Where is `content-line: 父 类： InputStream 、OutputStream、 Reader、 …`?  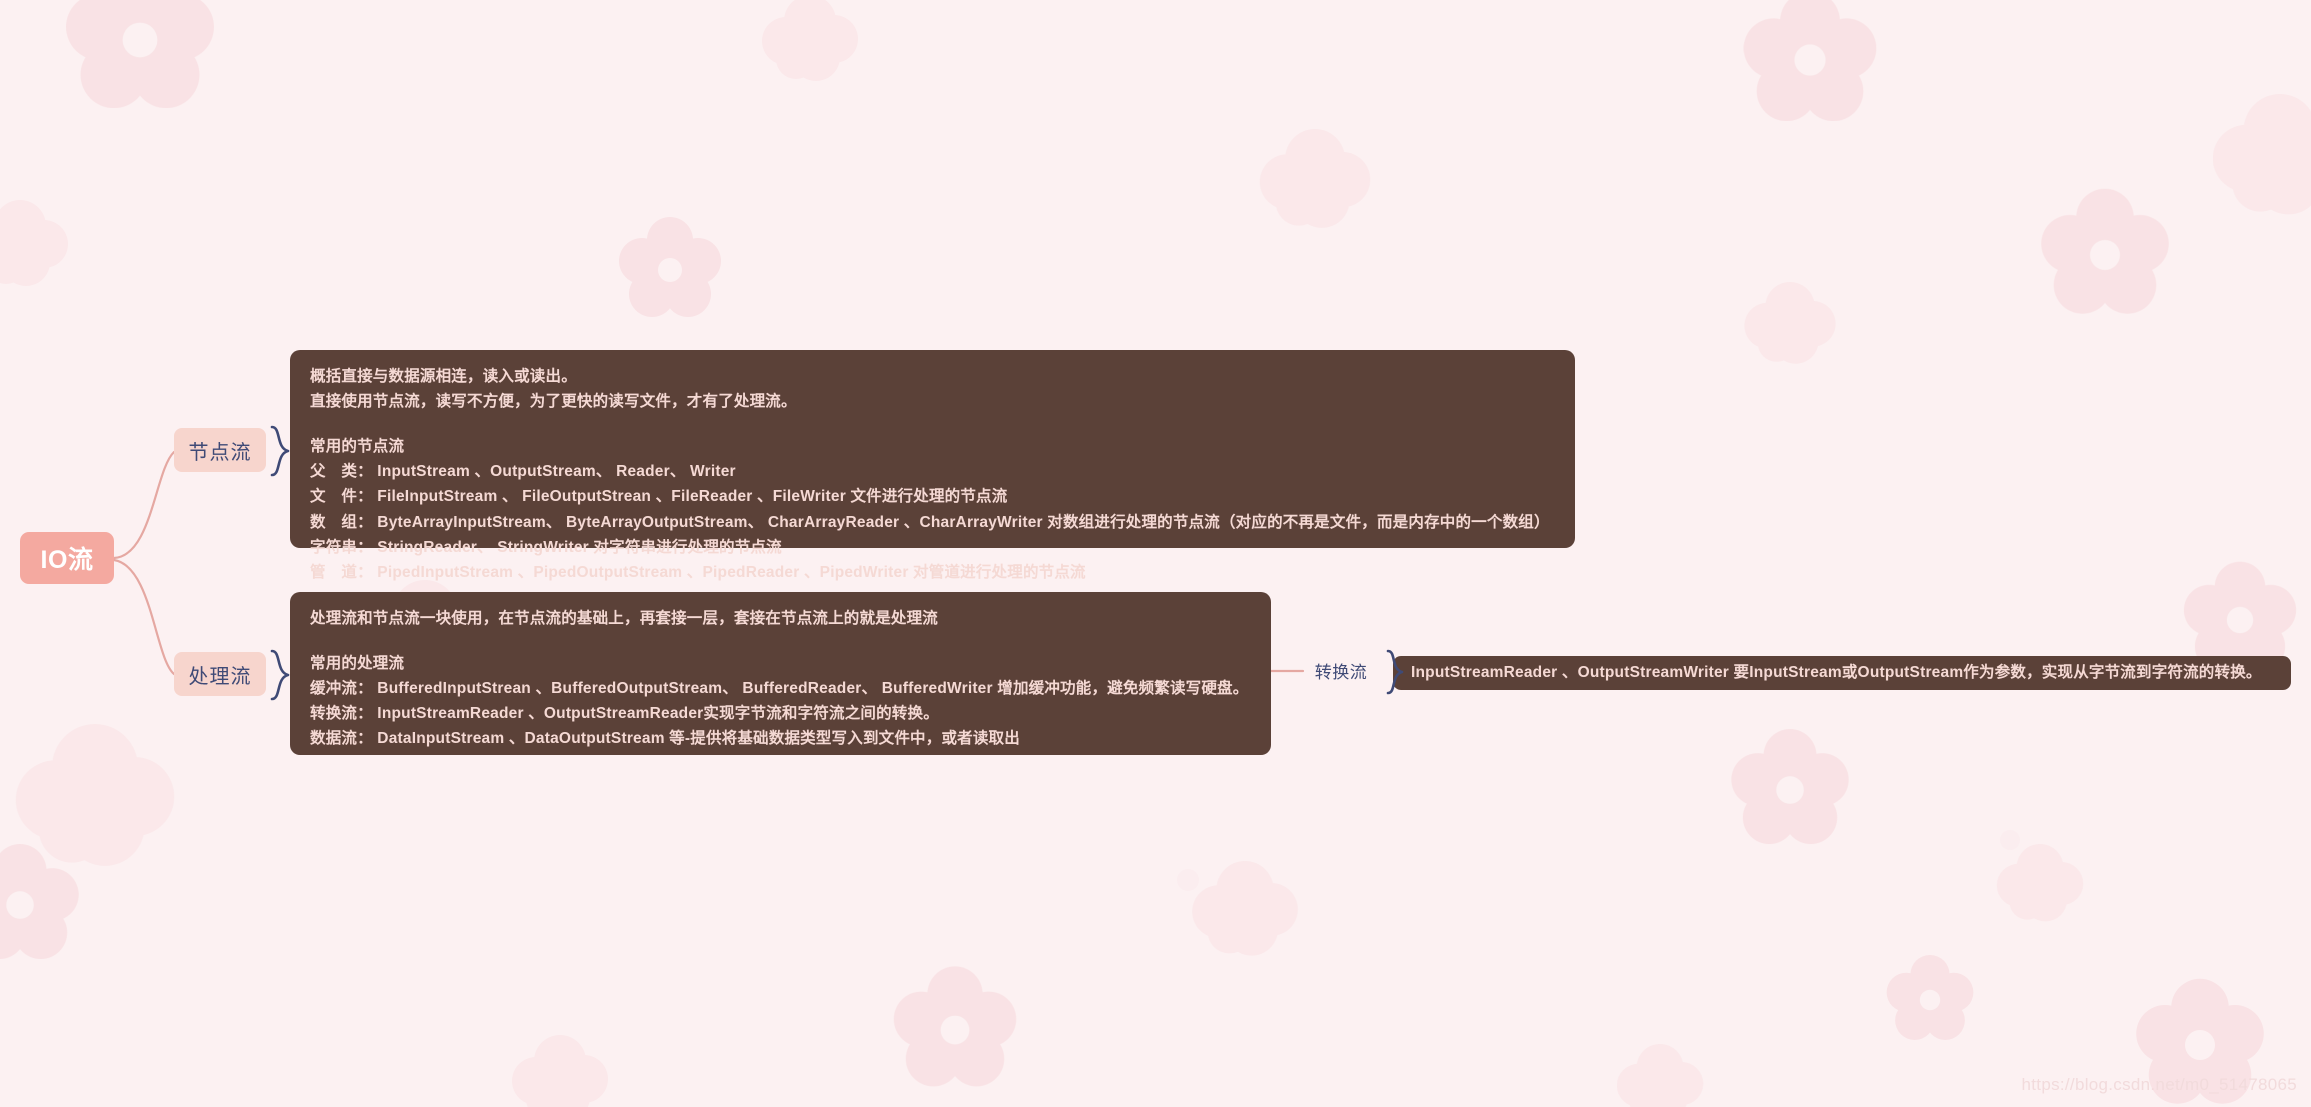
content-line: 父 类： InputStream 、OutputStream、 Reader、 … is located at coordinates (523, 472).